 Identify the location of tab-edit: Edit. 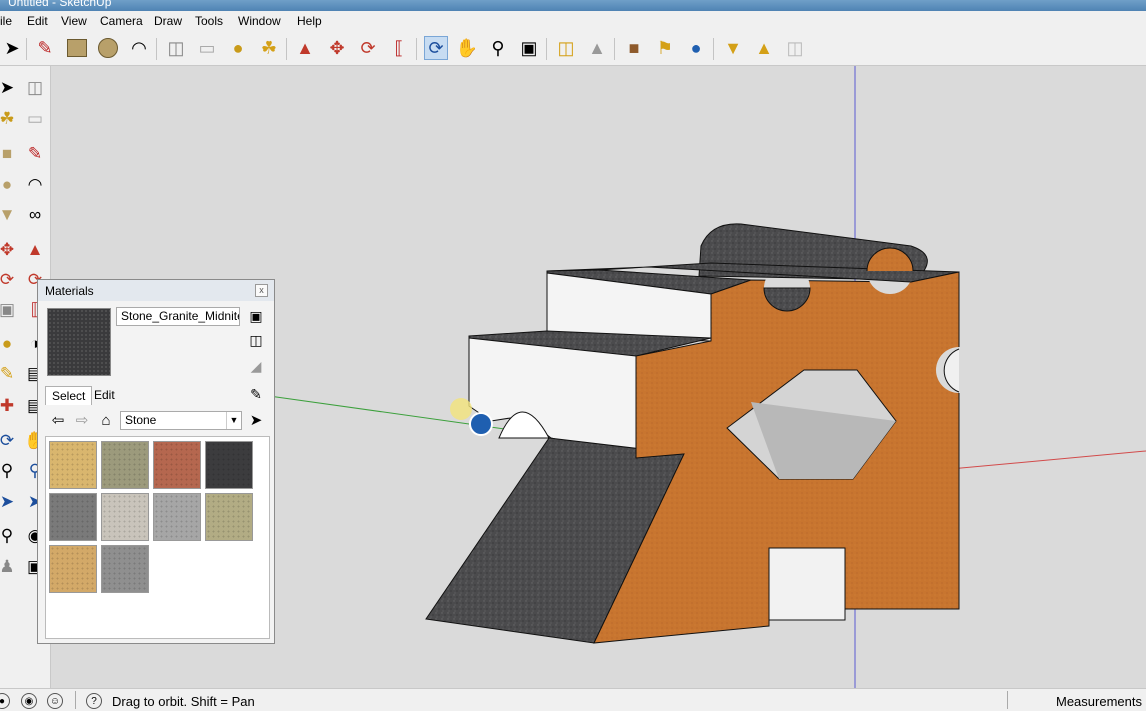
(104, 395).